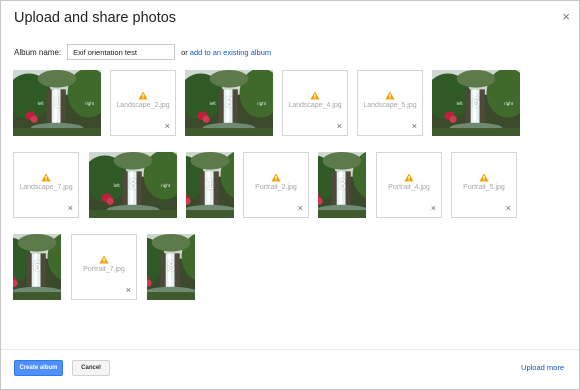  Describe the element at coordinates (143, 105) in the screenshot. I see `filename-label: Landscape_2.jpg` at that location.